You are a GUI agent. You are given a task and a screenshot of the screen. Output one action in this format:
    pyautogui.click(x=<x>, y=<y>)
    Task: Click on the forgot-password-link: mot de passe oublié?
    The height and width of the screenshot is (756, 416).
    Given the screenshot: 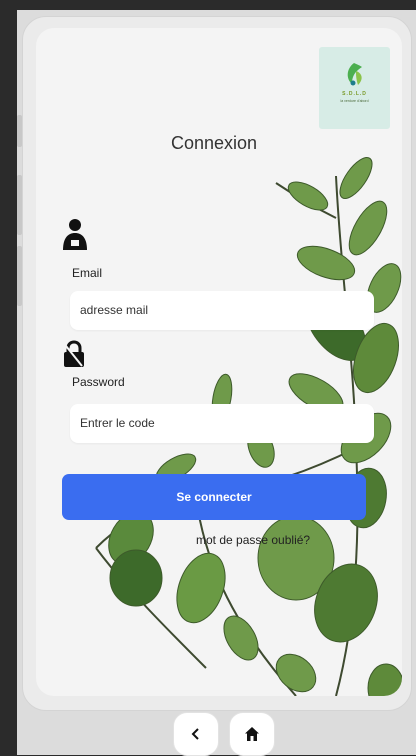 What is the action you would take?
    pyautogui.click(x=253, y=540)
    